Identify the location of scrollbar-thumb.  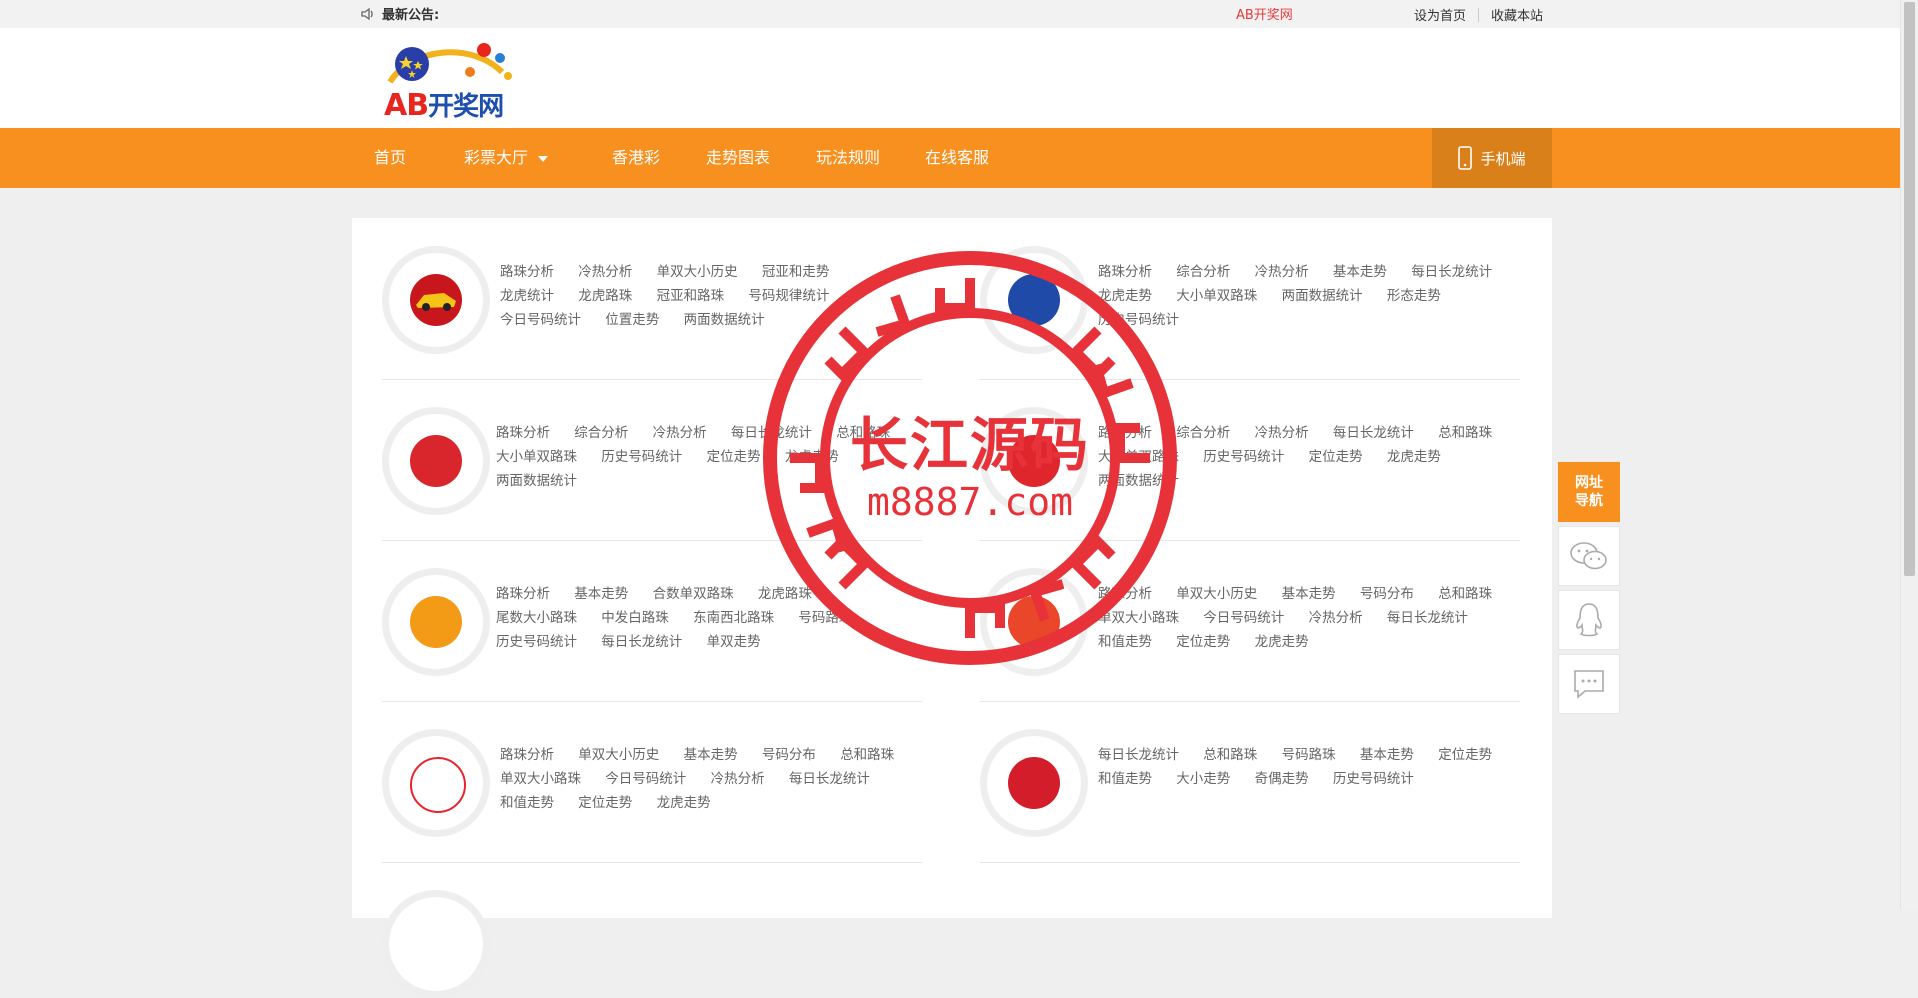
(1909, 289).